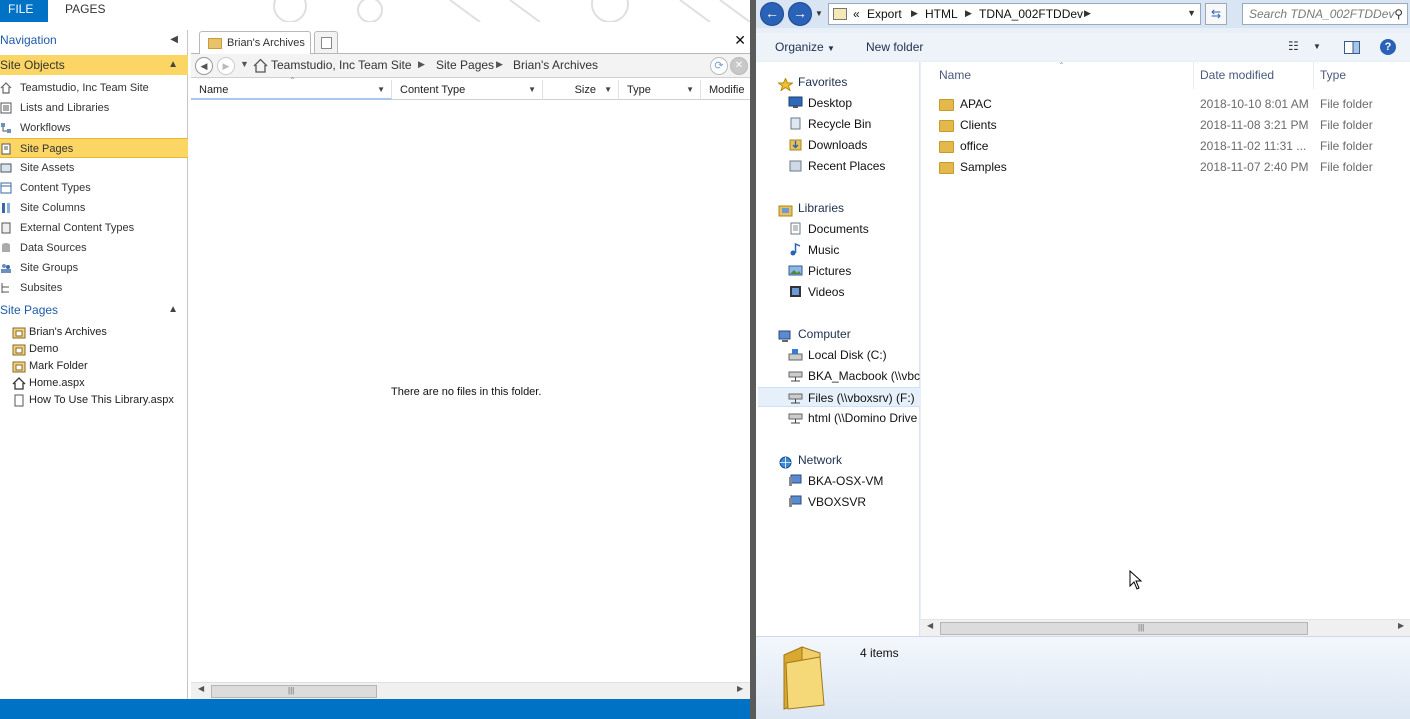 This screenshot has height=719, width=1410. I want to click on site-object-content-types: Content Types, so click(94, 188).